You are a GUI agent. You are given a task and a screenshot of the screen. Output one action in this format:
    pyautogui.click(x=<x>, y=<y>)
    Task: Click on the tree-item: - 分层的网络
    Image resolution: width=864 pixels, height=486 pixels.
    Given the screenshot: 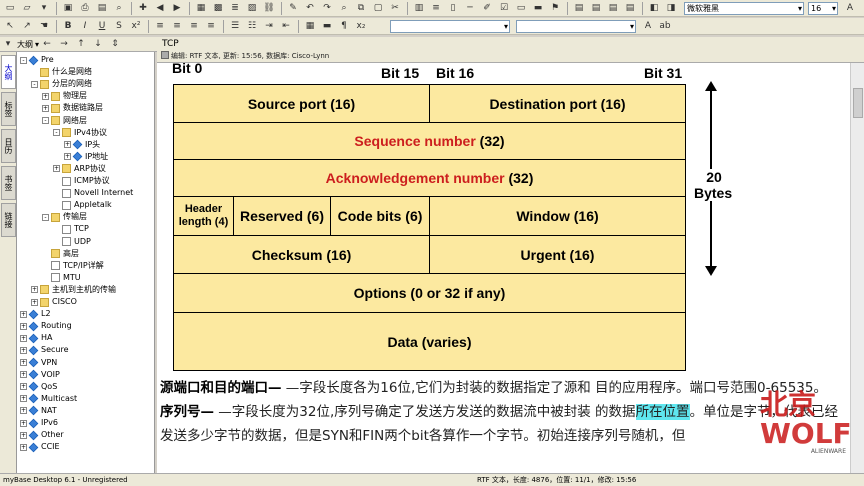 What is the action you would take?
    pyautogui.click(x=61, y=84)
    